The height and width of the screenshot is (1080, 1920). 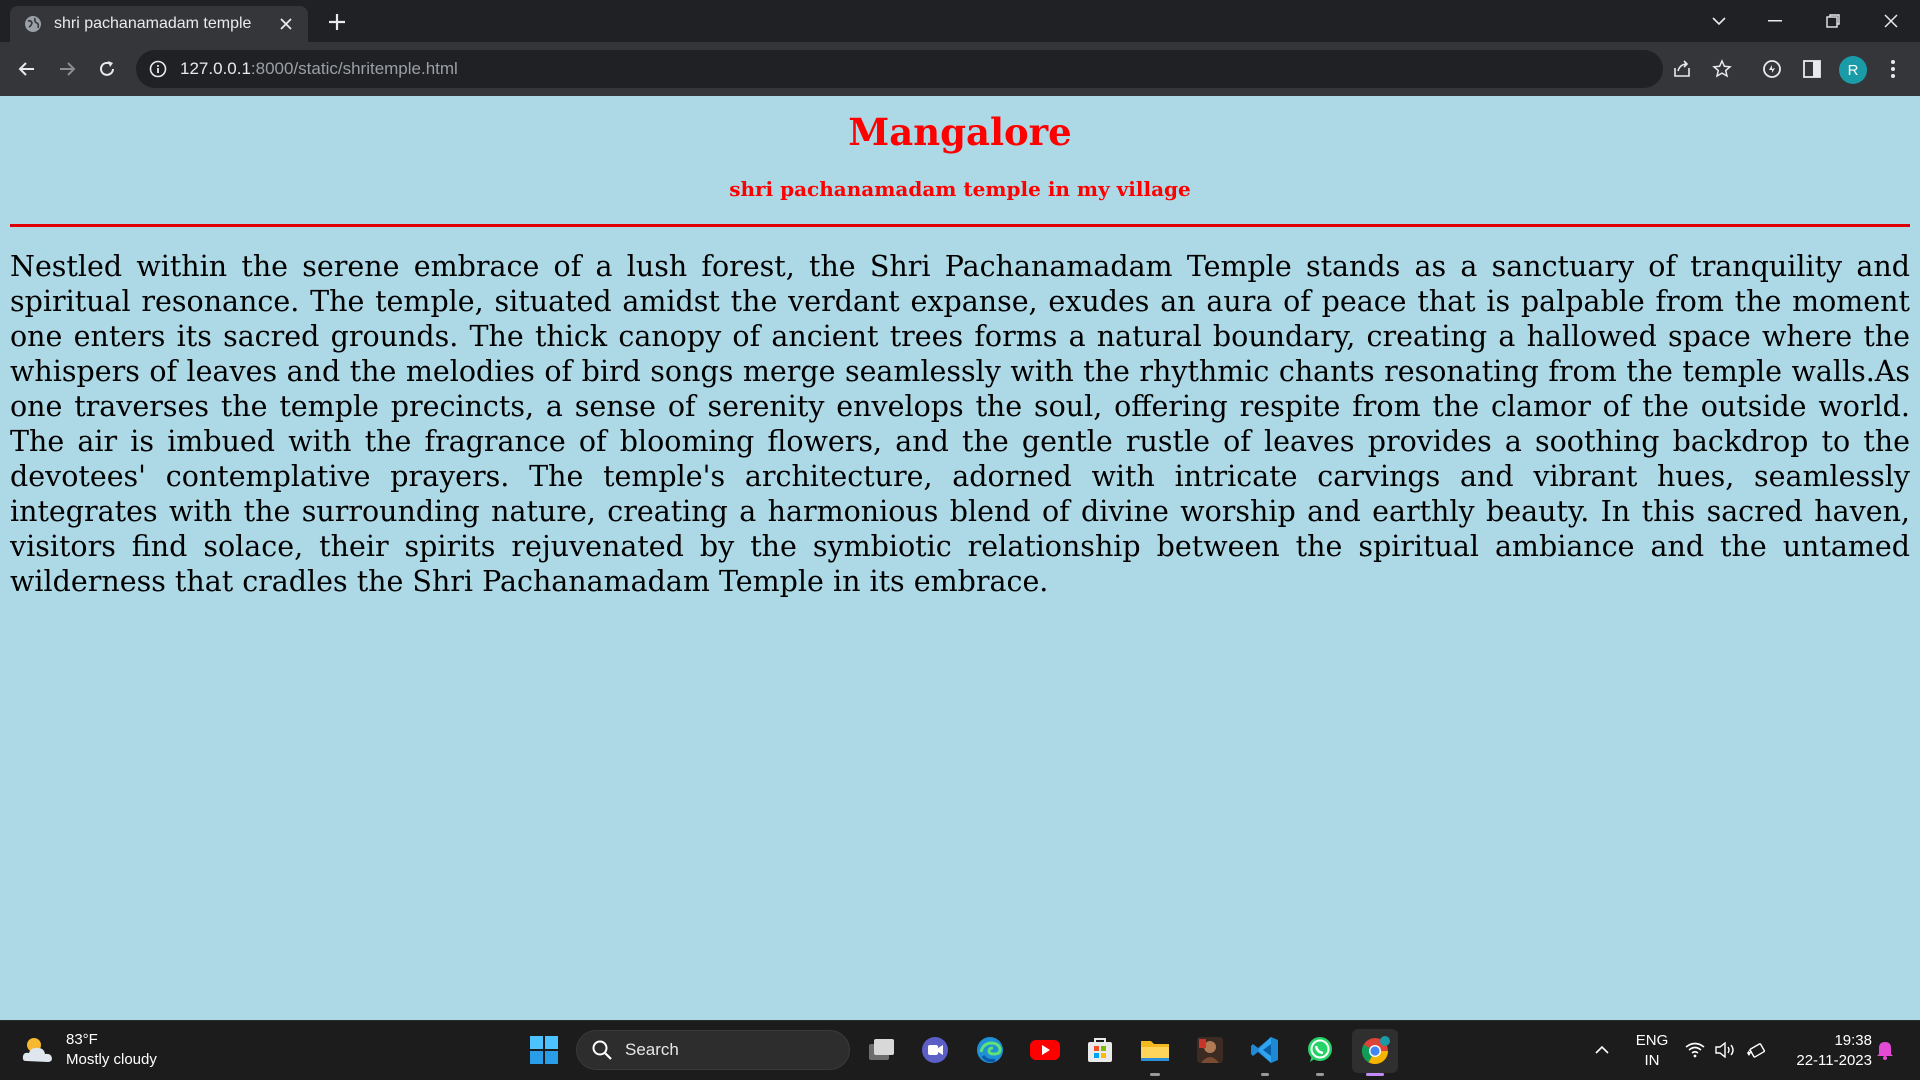 What do you see at coordinates (1853, 1040) in the screenshot?
I see `clock-time: 19:38` at bounding box center [1853, 1040].